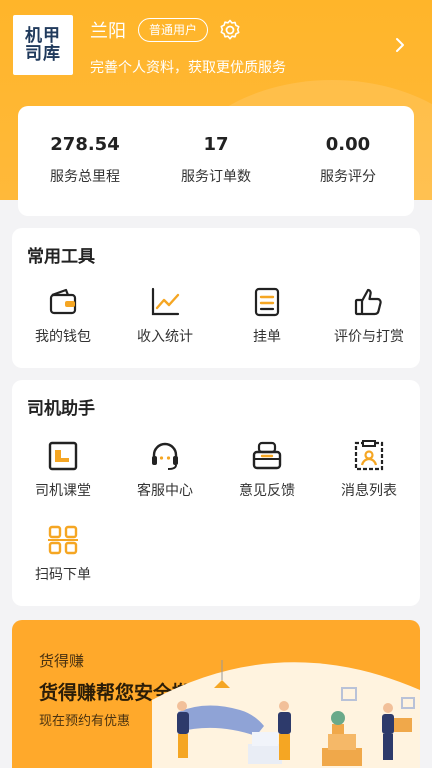 Image resolution: width=432 pixels, height=768 pixels. What do you see at coordinates (286, 714) in the screenshot?
I see `movers-illustration` at bounding box center [286, 714].